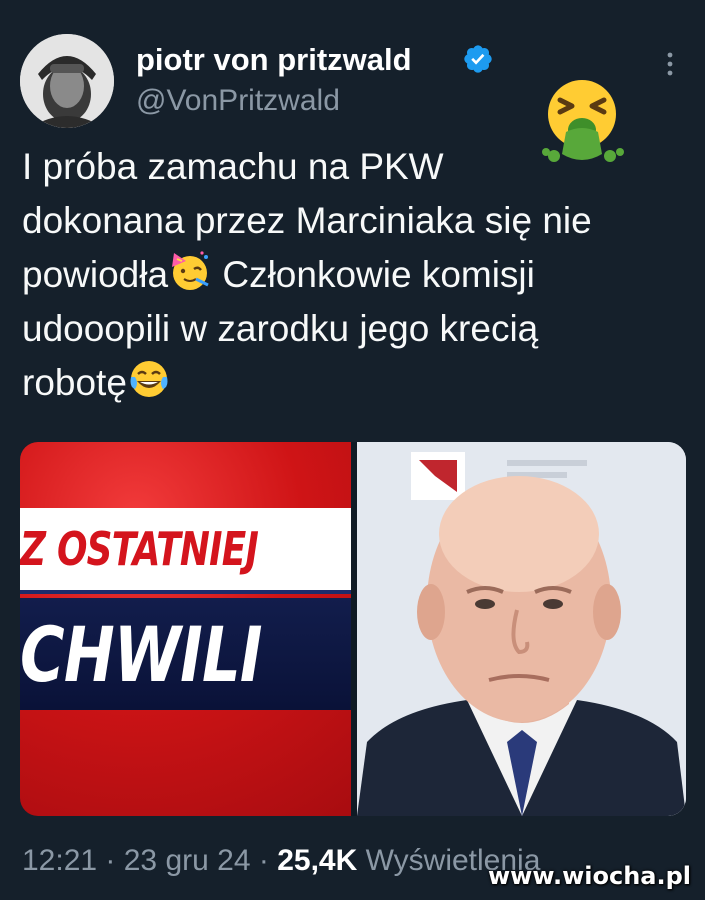  What do you see at coordinates (238, 101) in the screenshot?
I see `author-handle: @VonPritzwald` at bounding box center [238, 101].